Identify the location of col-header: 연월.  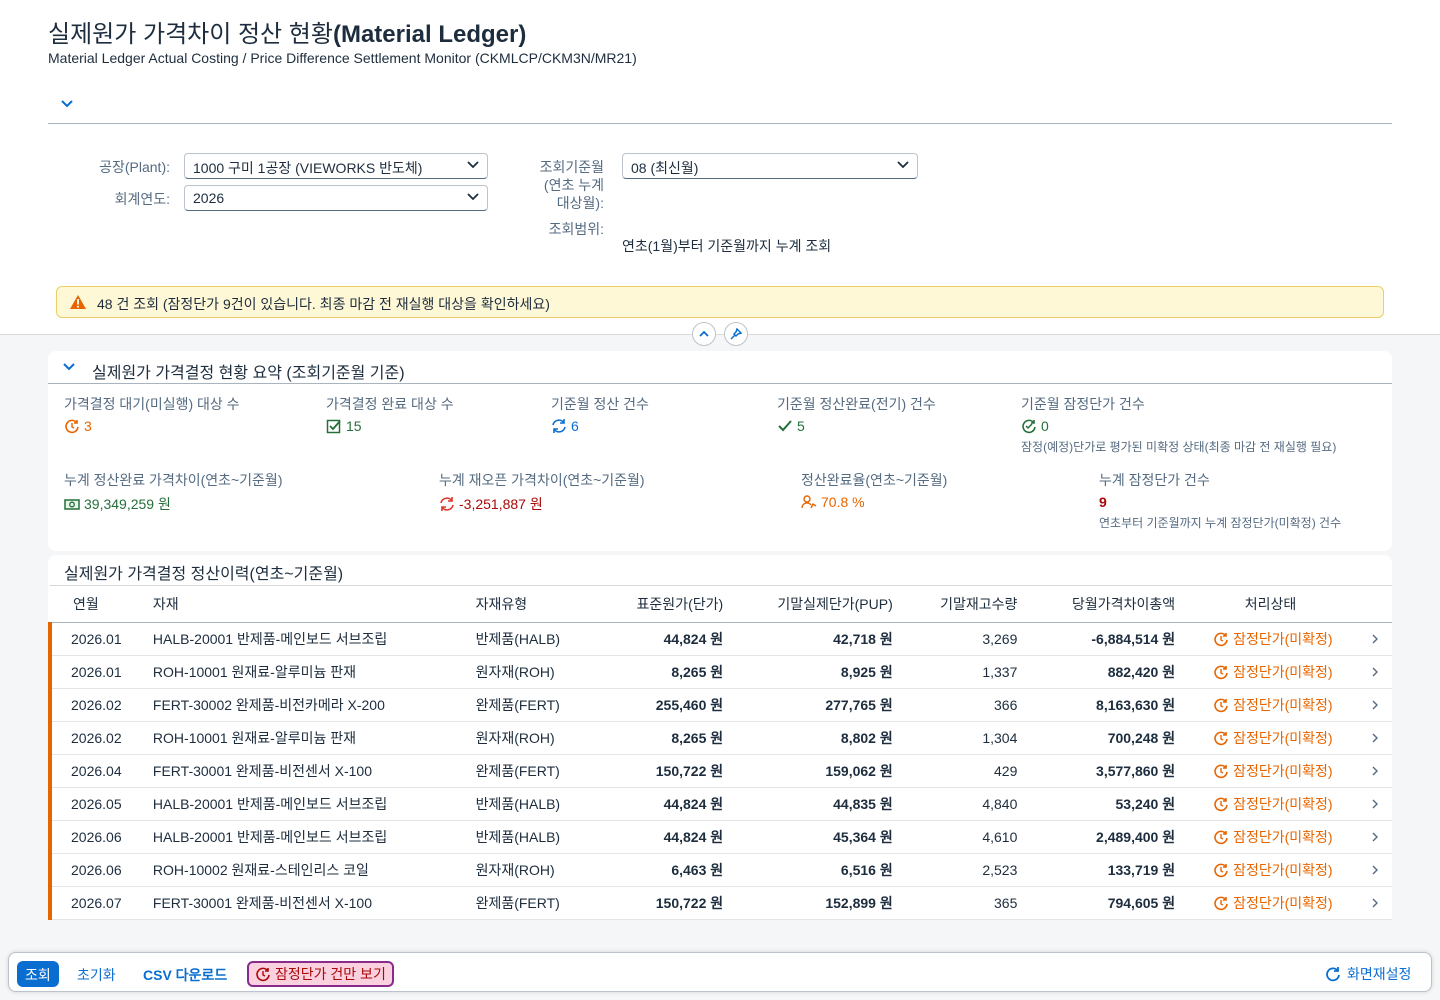
(97, 604).